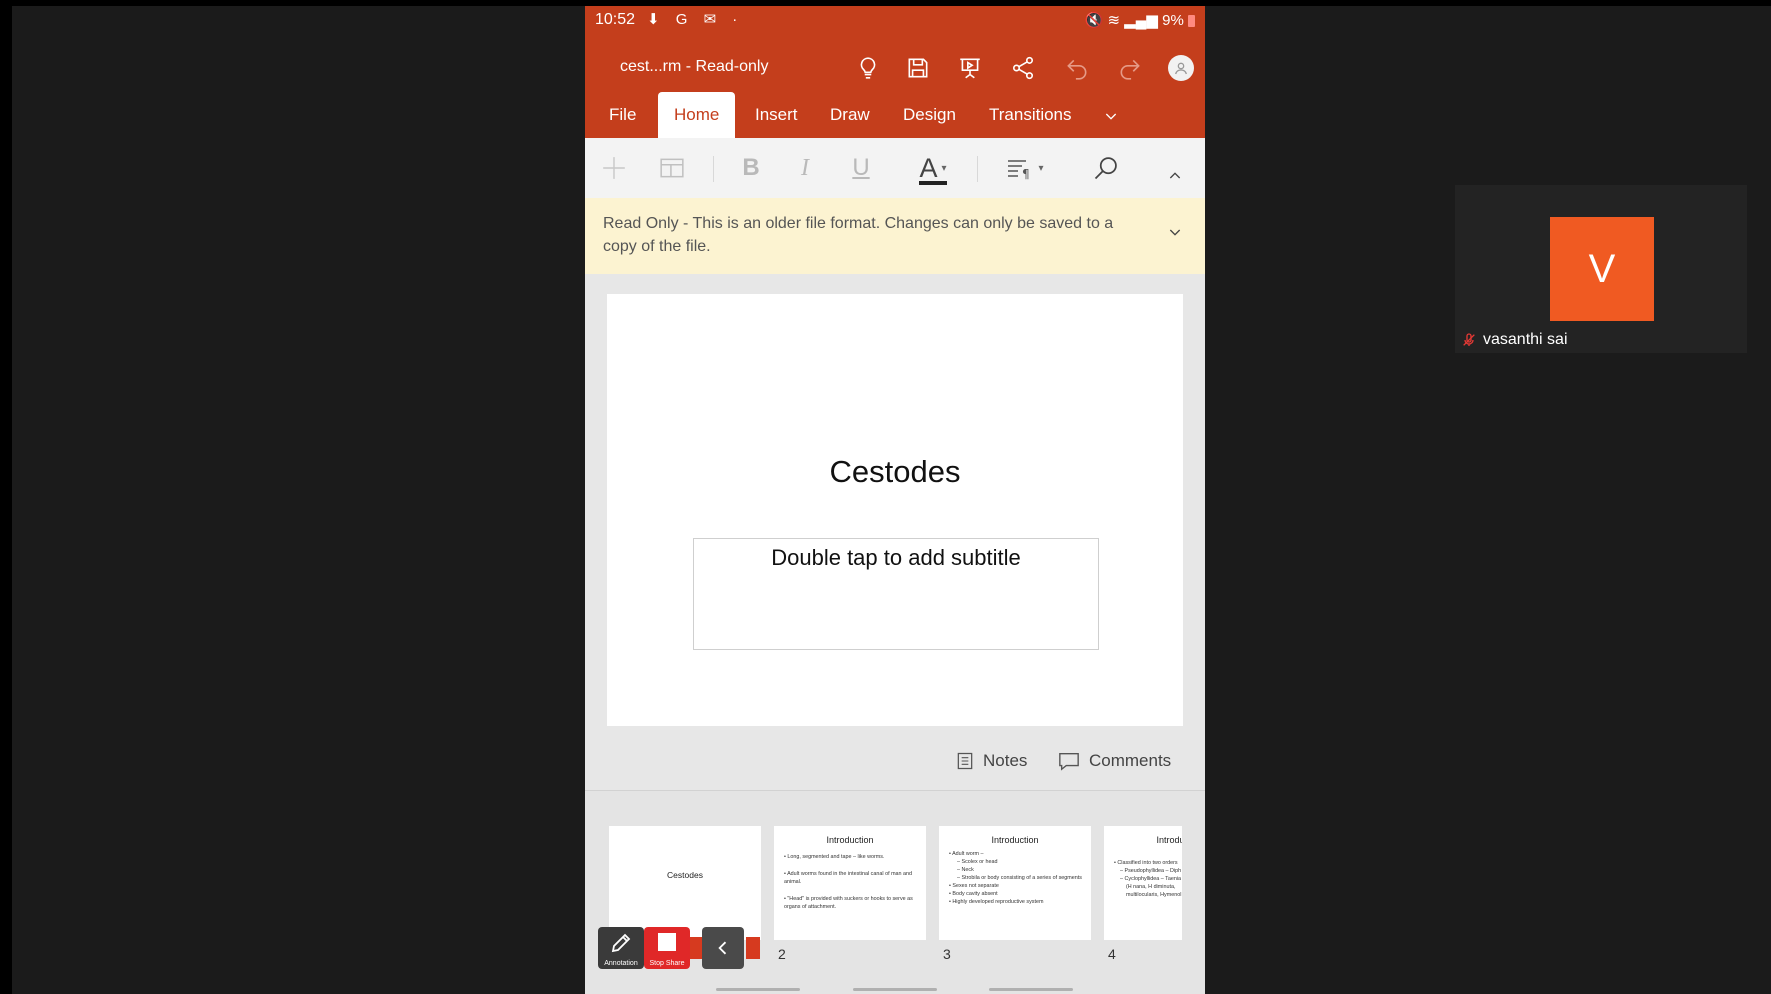 The height and width of the screenshot is (994, 1771). I want to click on slide-number: 2, so click(782, 954).